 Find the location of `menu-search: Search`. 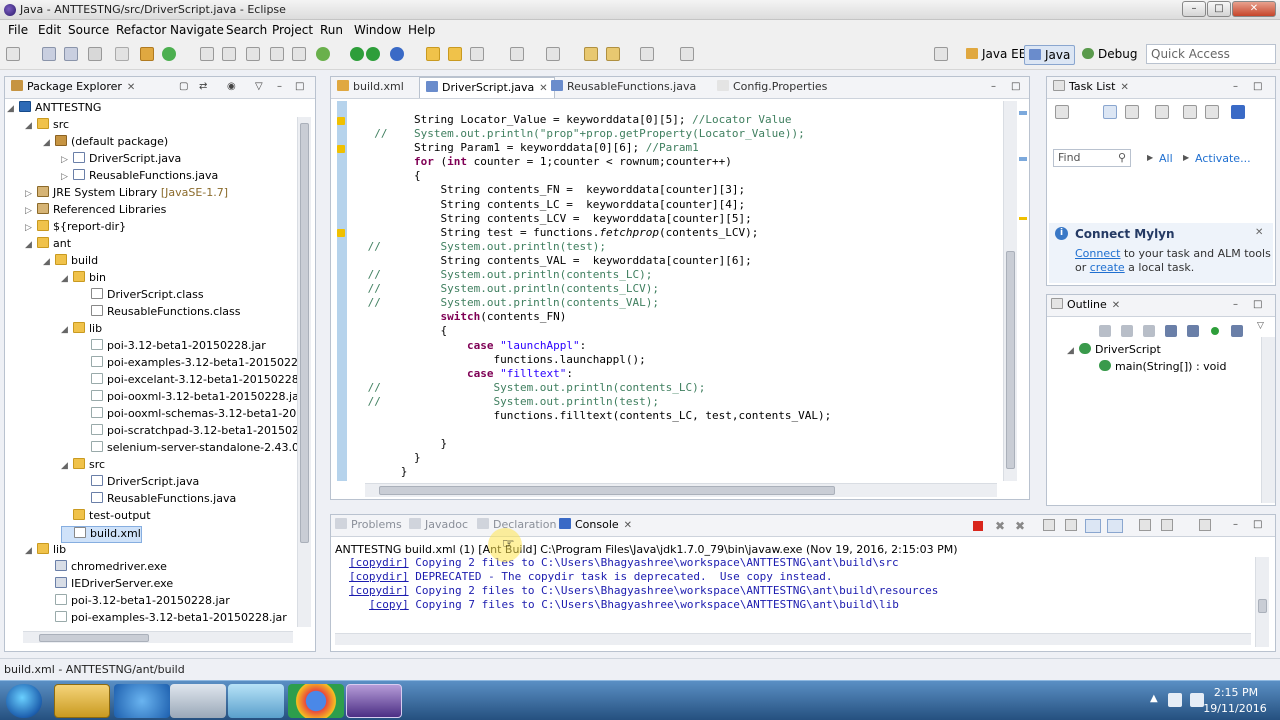

menu-search: Search is located at coordinates (246, 30).